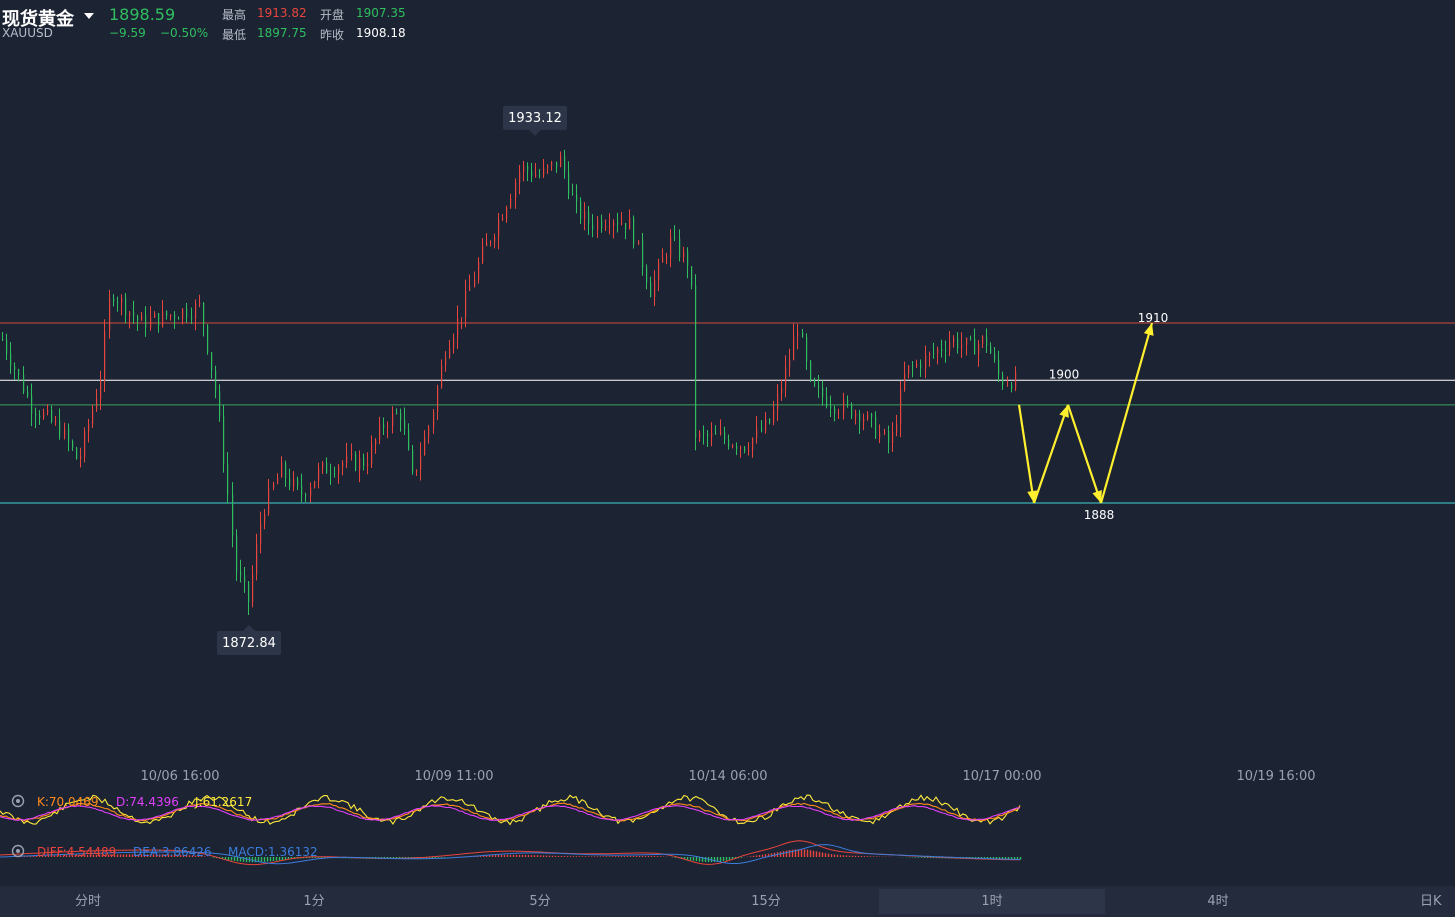 The width and height of the screenshot is (1455, 917). I want to click on max-price-marker: 1933.12, so click(535, 120).